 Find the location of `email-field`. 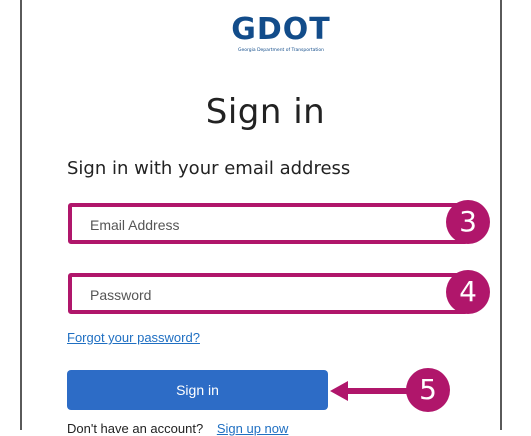

email-field is located at coordinates (270, 225).